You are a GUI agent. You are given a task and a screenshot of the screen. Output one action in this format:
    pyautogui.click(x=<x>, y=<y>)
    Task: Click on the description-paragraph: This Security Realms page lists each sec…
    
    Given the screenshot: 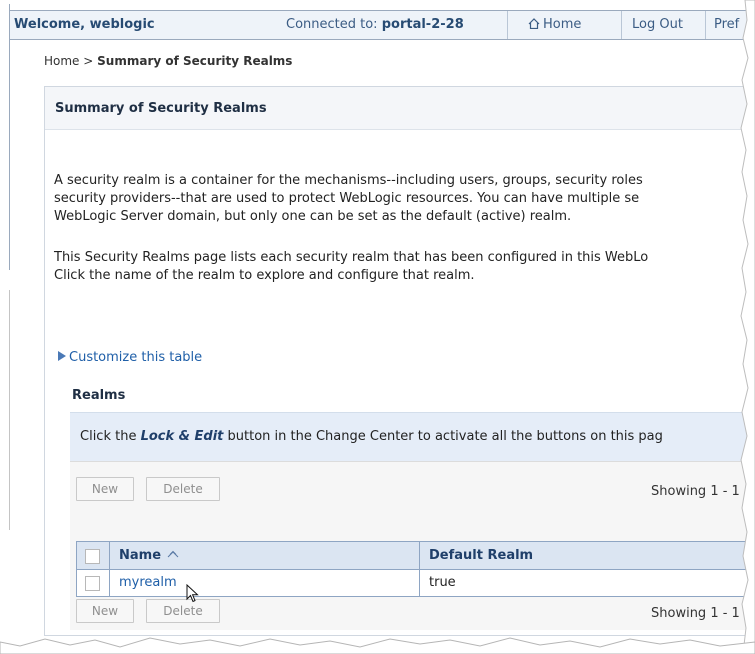 What is the action you would take?
    pyautogui.click(x=404, y=267)
    